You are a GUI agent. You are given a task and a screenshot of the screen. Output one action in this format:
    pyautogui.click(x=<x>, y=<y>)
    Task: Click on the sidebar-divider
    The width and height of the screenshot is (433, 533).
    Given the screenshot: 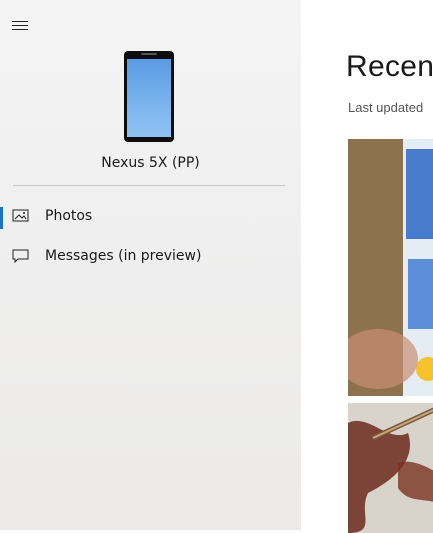 What is the action you would take?
    pyautogui.click(x=149, y=185)
    